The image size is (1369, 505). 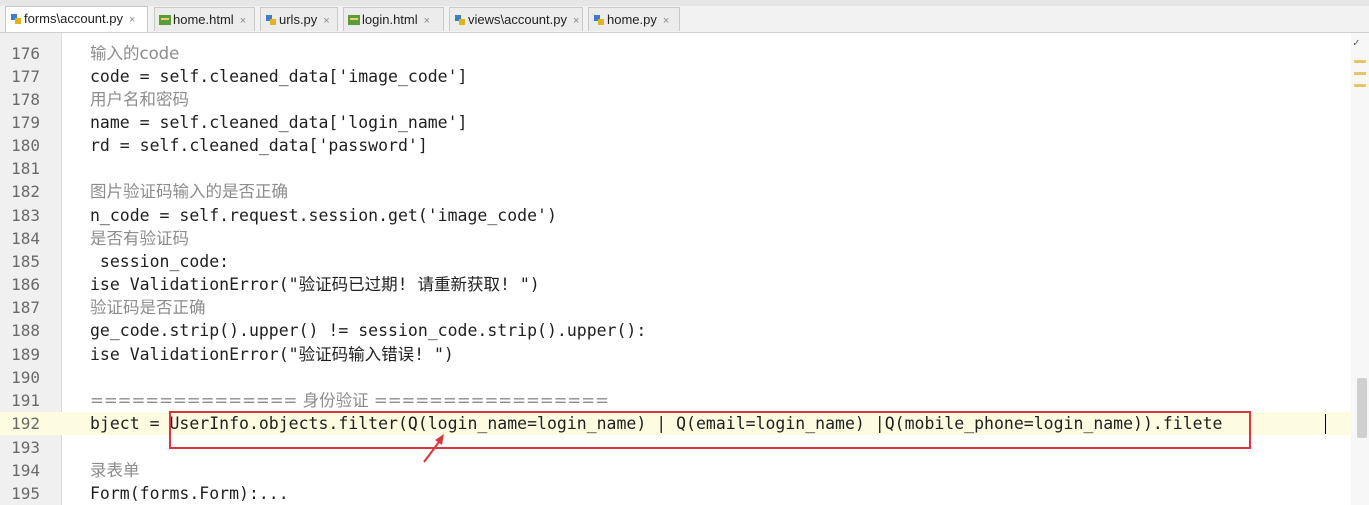 What do you see at coordinates (25, 400) in the screenshot?
I see `line-number: 191` at bounding box center [25, 400].